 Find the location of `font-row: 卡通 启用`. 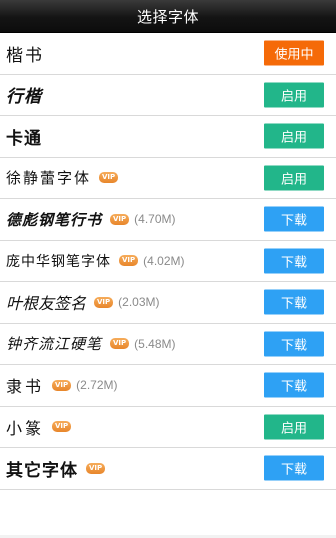

font-row: 卡通 启用 is located at coordinates (168, 137).